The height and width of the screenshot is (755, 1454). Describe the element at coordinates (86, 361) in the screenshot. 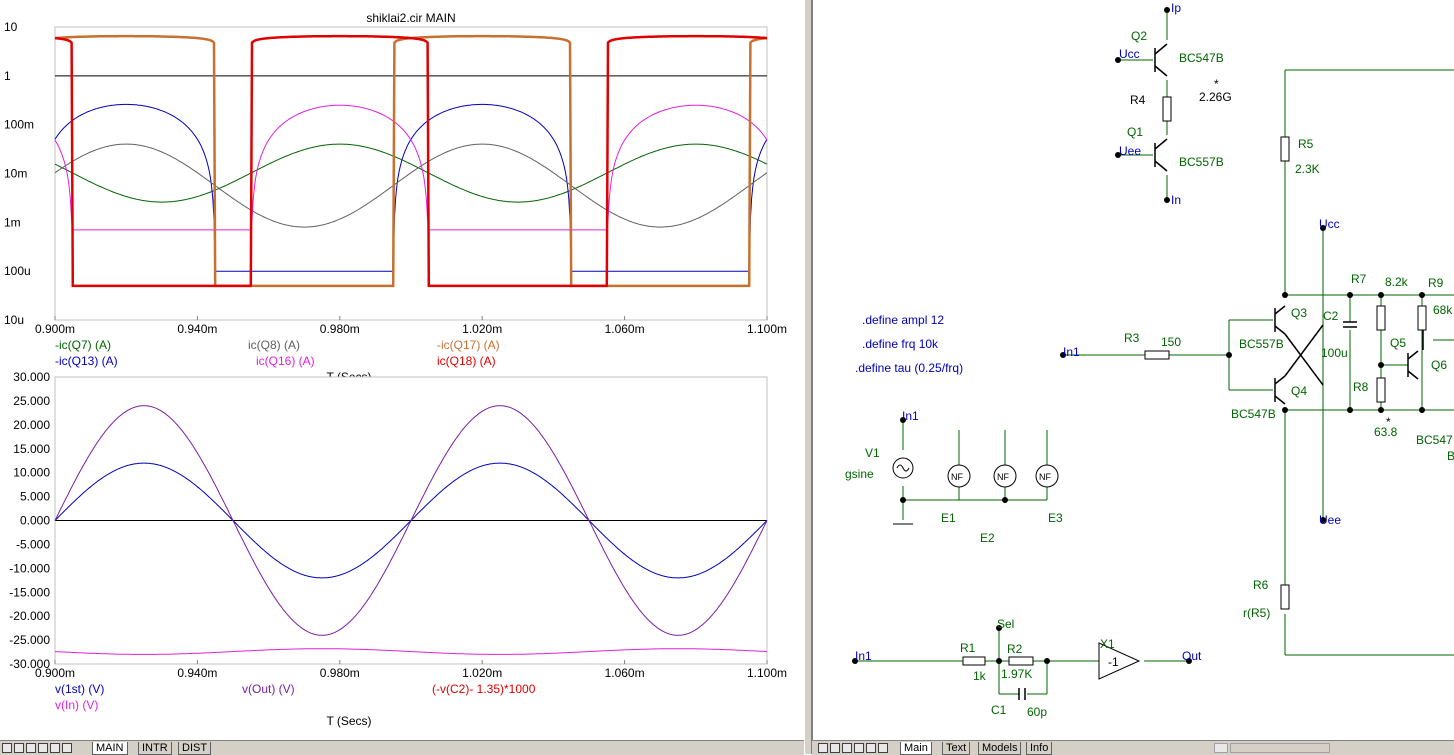

I see `top-legend-entry: -ic(Q13) (A)` at that location.